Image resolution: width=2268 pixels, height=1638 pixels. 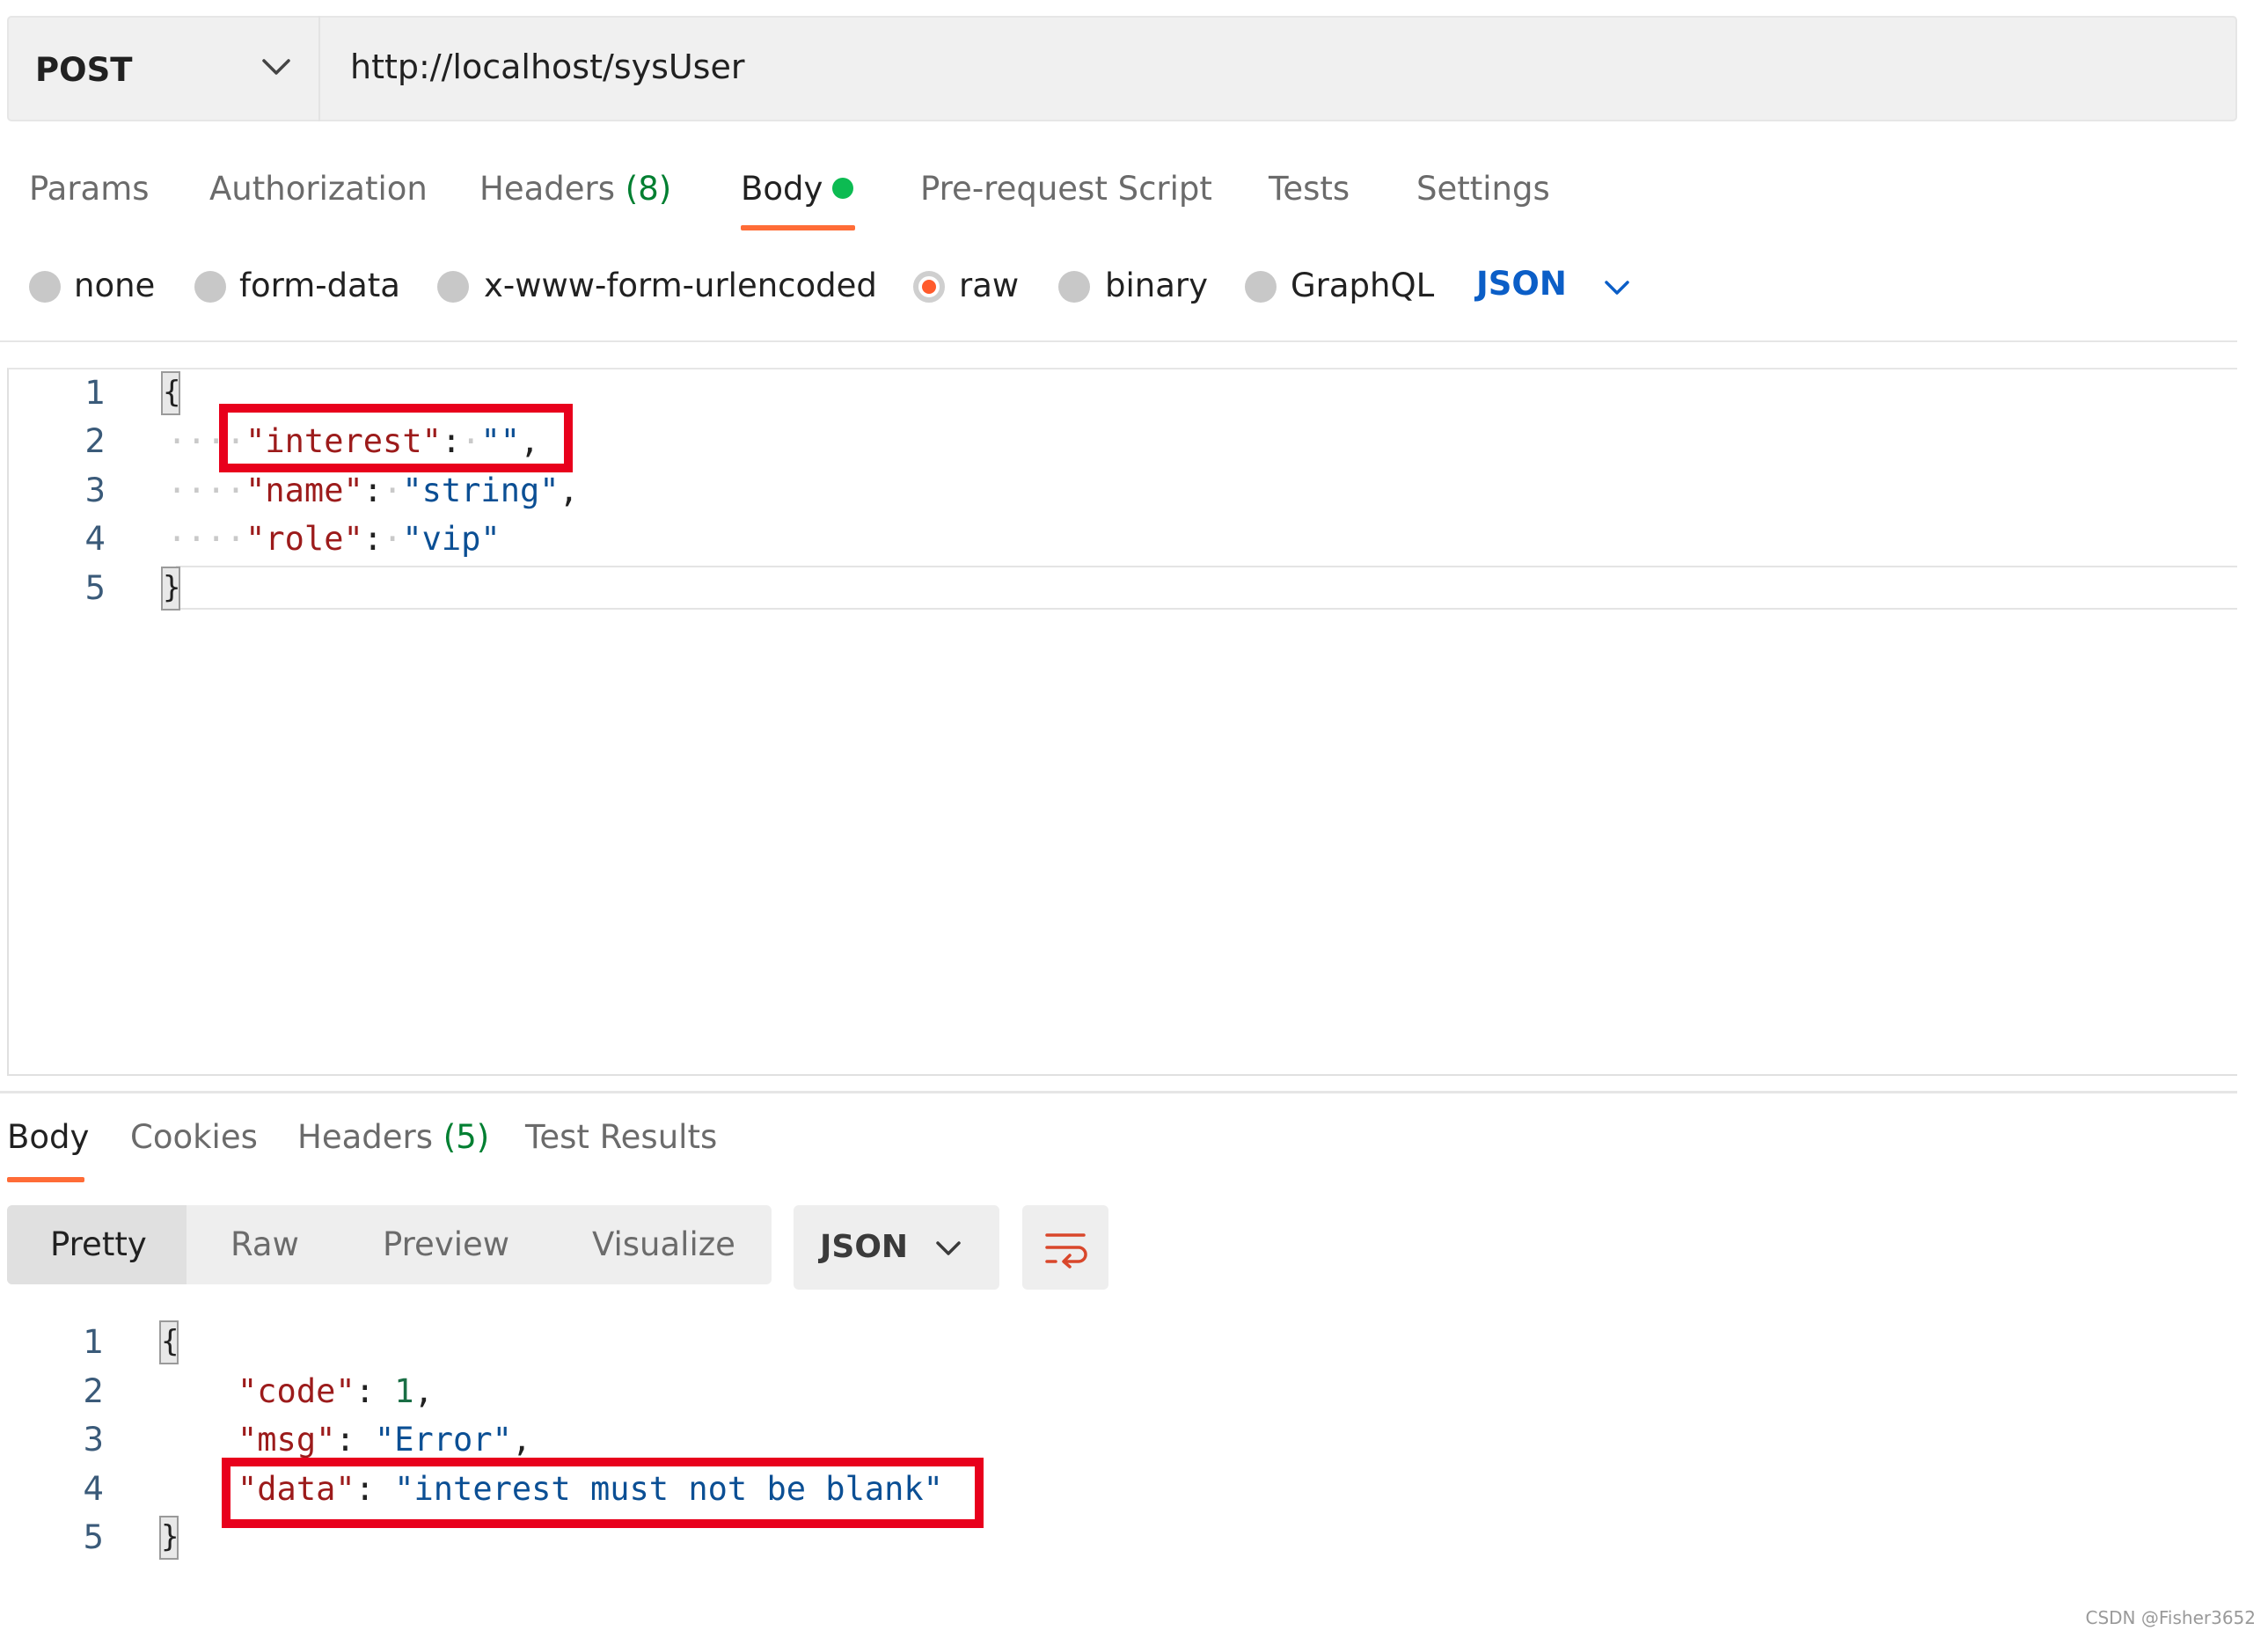 What do you see at coordinates (1274, 67) in the screenshot?
I see `url-input` at bounding box center [1274, 67].